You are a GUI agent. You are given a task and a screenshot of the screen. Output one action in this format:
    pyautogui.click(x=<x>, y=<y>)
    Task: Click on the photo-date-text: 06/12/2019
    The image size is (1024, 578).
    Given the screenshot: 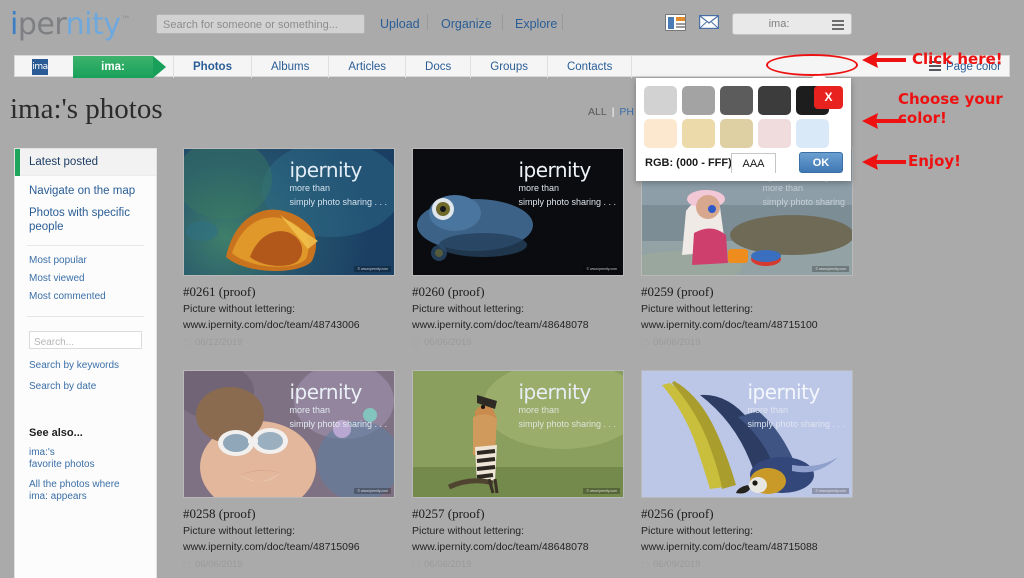 What is the action you would take?
    pyautogui.click(x=219, y=342)
    